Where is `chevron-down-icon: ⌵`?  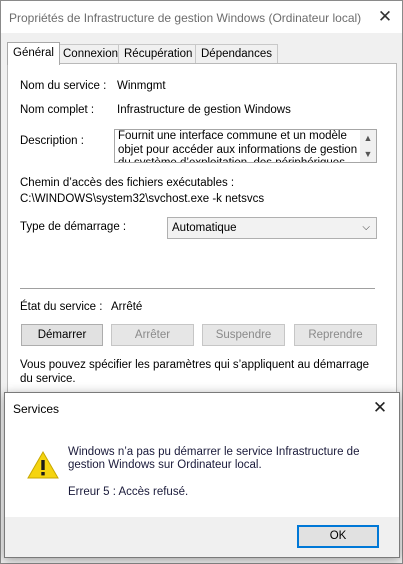
chevron-down-icon: ⌵ is located at coordinates (366, 227).